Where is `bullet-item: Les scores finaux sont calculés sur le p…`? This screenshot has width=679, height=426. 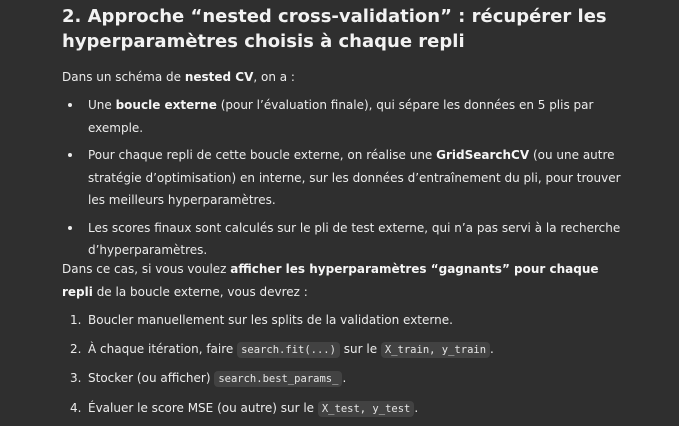
bullet-item: Les scores finaux sont calculés sur le p… is located at coordinates (342, 239).